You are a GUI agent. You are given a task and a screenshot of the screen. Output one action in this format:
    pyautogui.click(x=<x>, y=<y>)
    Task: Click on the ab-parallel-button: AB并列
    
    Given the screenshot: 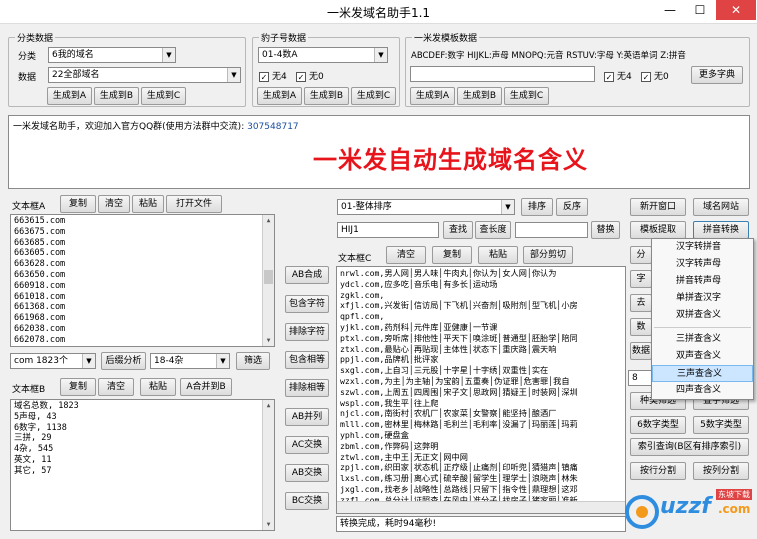 What is the action you would take?
    pyautogui.click(x=307, y=417)
    